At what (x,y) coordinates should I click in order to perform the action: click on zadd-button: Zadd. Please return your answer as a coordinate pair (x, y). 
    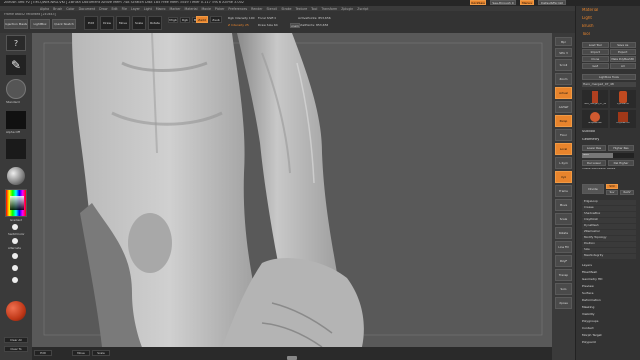
    Looking at the image, I should click on (202, 19).